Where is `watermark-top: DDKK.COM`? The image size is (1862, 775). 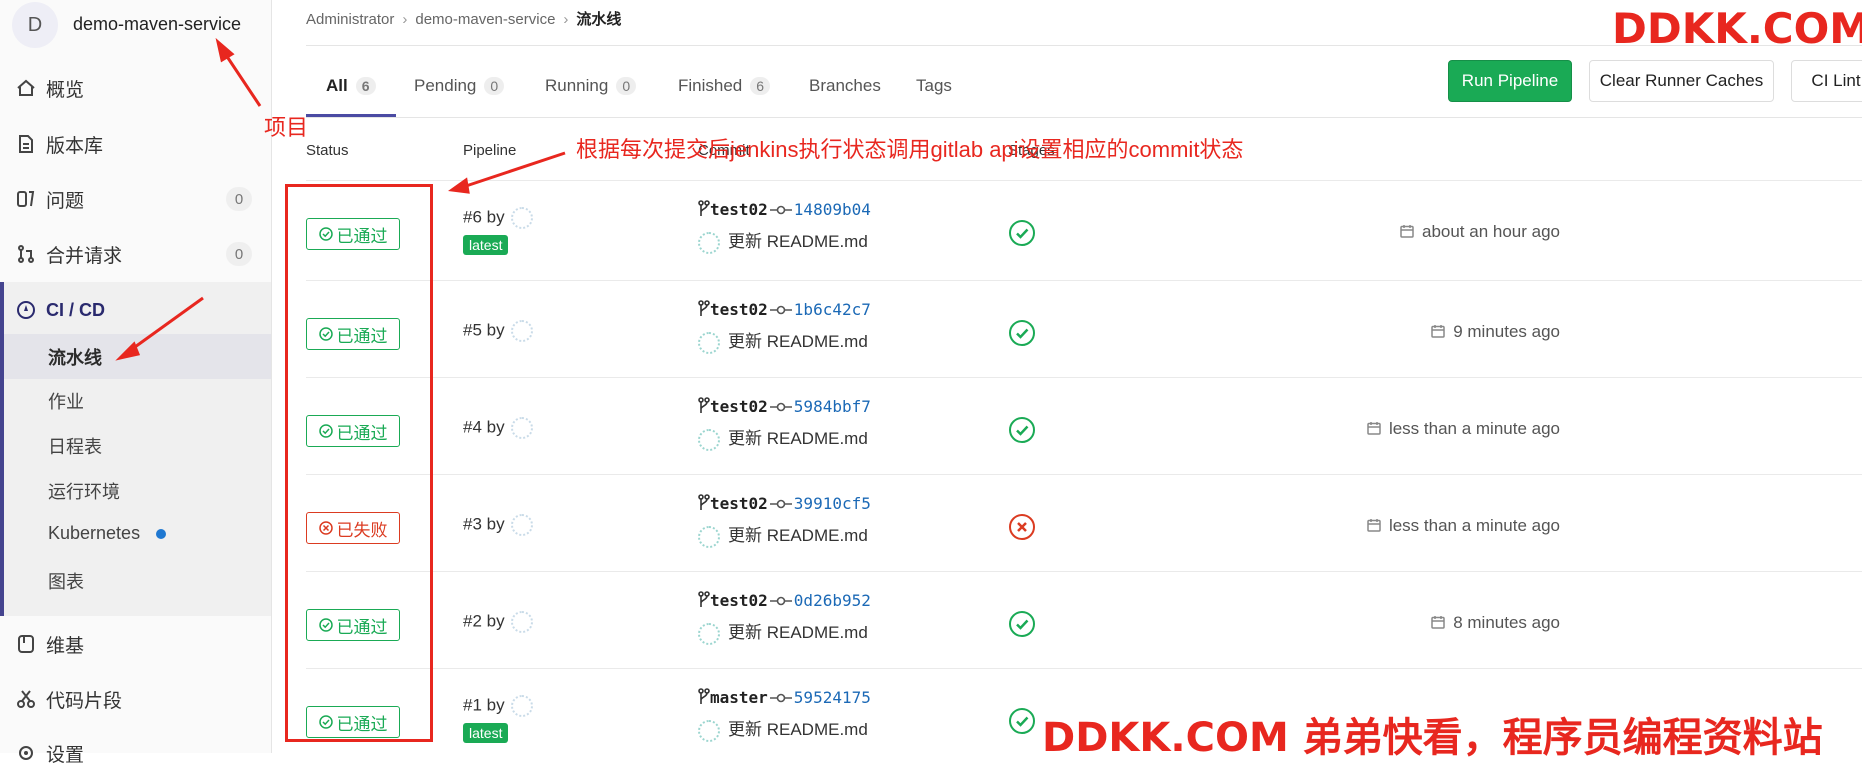
watermark-top: DDKK.COM is located at coordinates (1737, 28).